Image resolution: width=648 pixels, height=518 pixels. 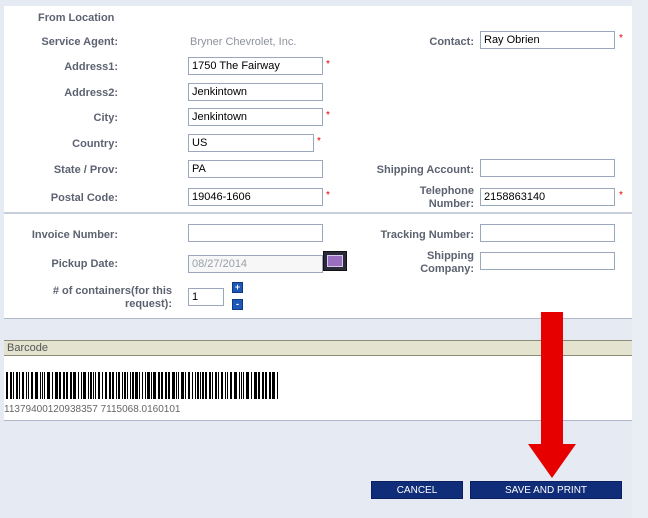 What do you see at coordinates (328, 115) in the screenshot?
I see `city-required-mark: *` at bounding box center [328, 115].